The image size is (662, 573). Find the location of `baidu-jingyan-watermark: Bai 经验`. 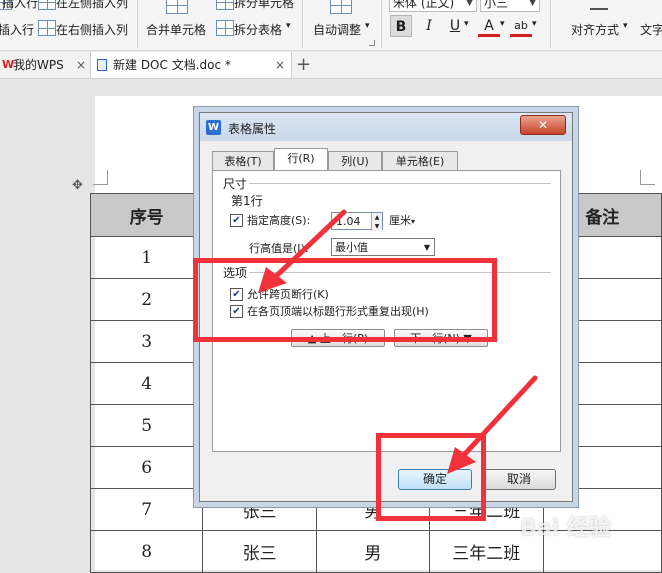

baidu-jingyan-watermark: Bai 经验 is located at coordinates (565, 528).